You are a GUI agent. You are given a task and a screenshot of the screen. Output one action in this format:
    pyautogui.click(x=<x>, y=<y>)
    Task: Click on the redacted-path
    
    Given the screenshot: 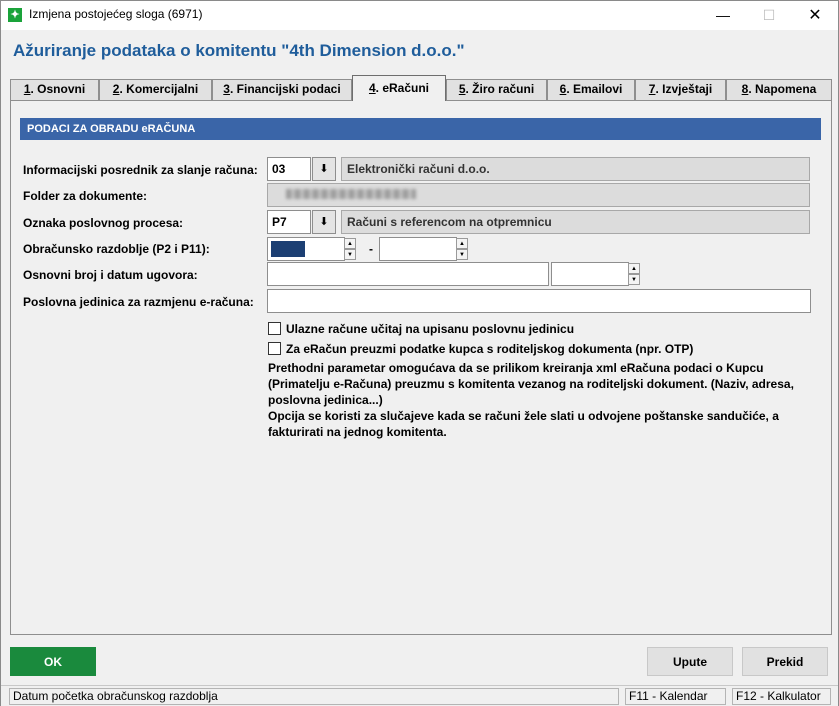 What is the action you would take?
    pyautogui.click(x=351, y=194)
    